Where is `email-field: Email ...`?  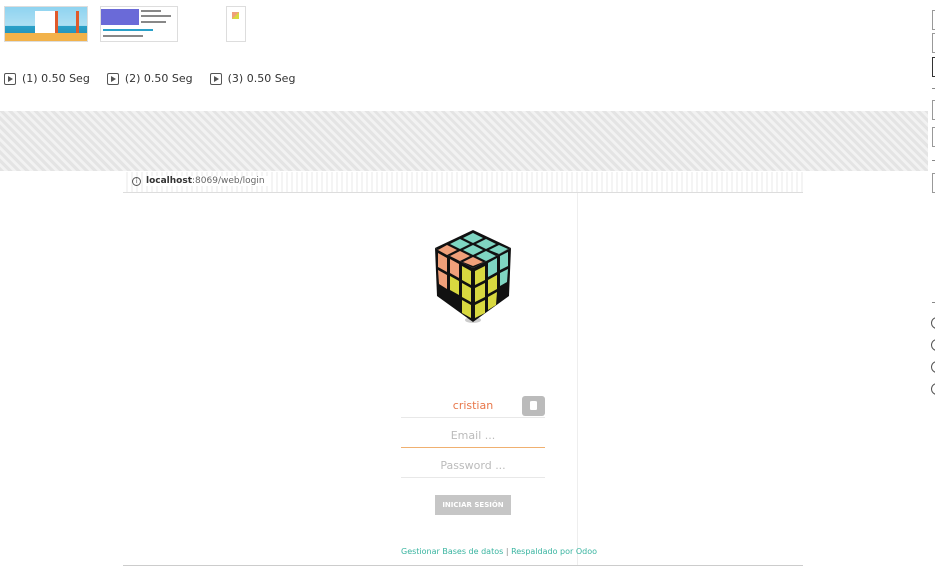 email-field: Email ... is located at coordinates (473, 436).